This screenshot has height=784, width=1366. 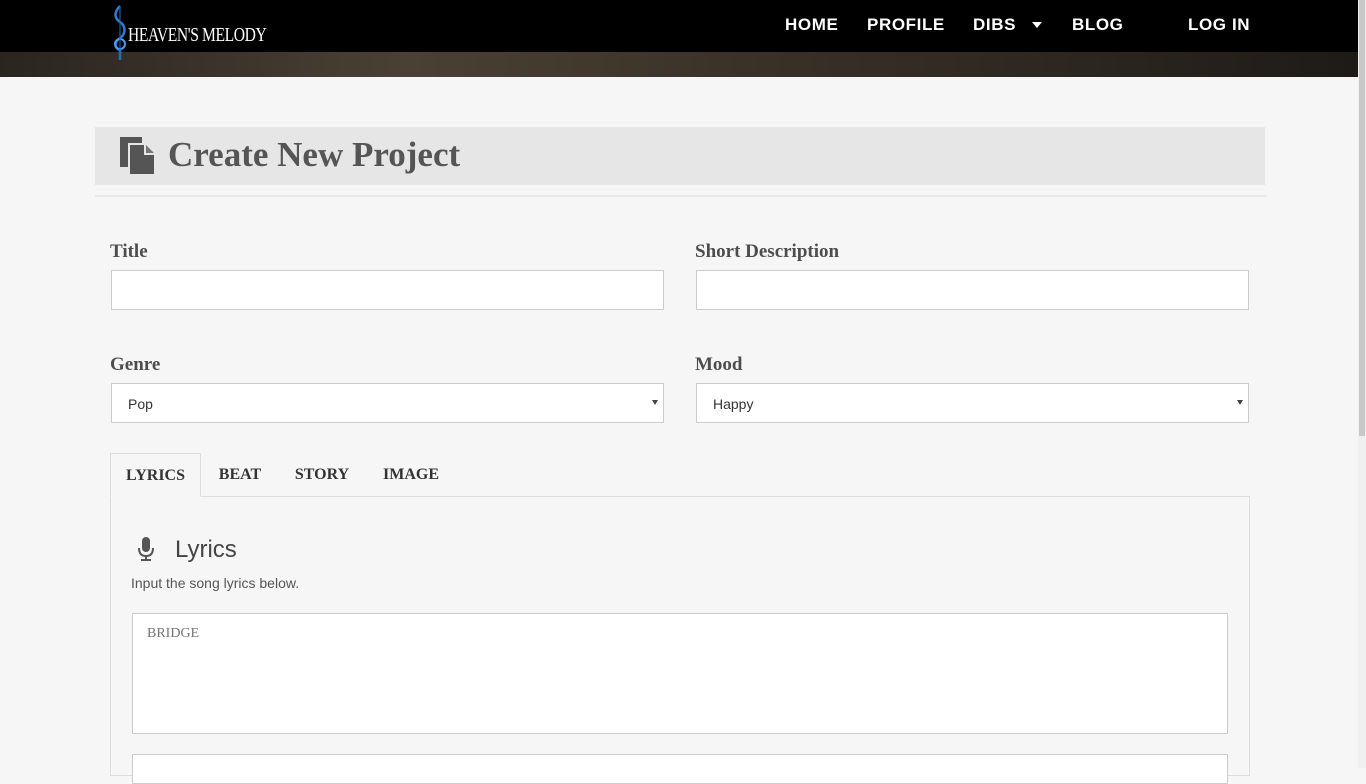 I want to click on genre-selected-value: Pop, so click(x=140, y=404).